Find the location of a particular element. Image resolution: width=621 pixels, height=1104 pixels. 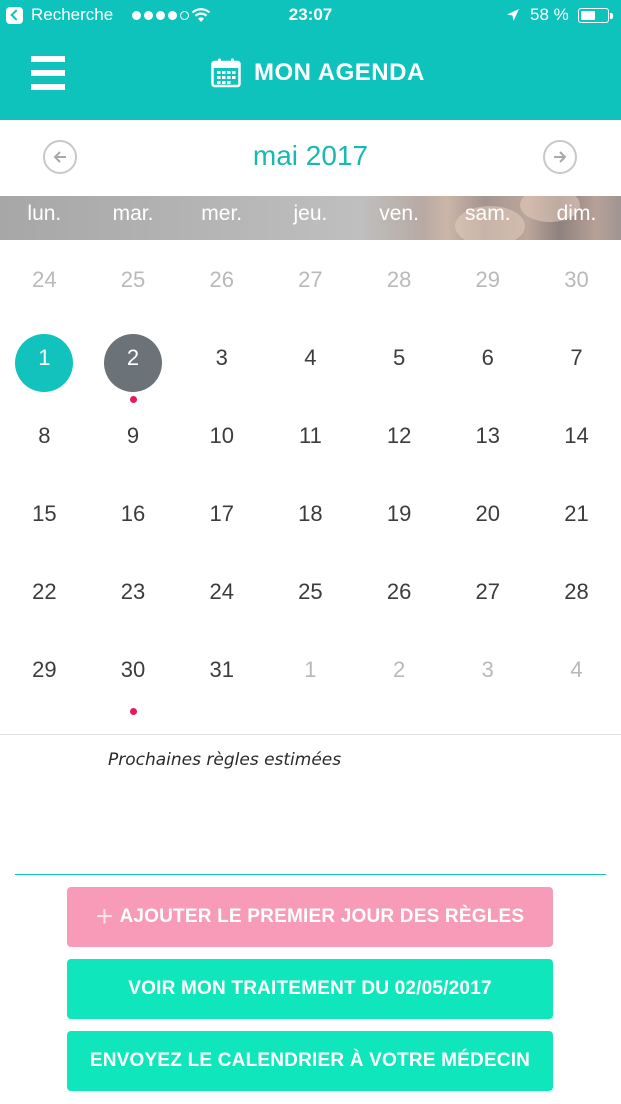

calendar-day: 21 is located at coordinates (576, 518).